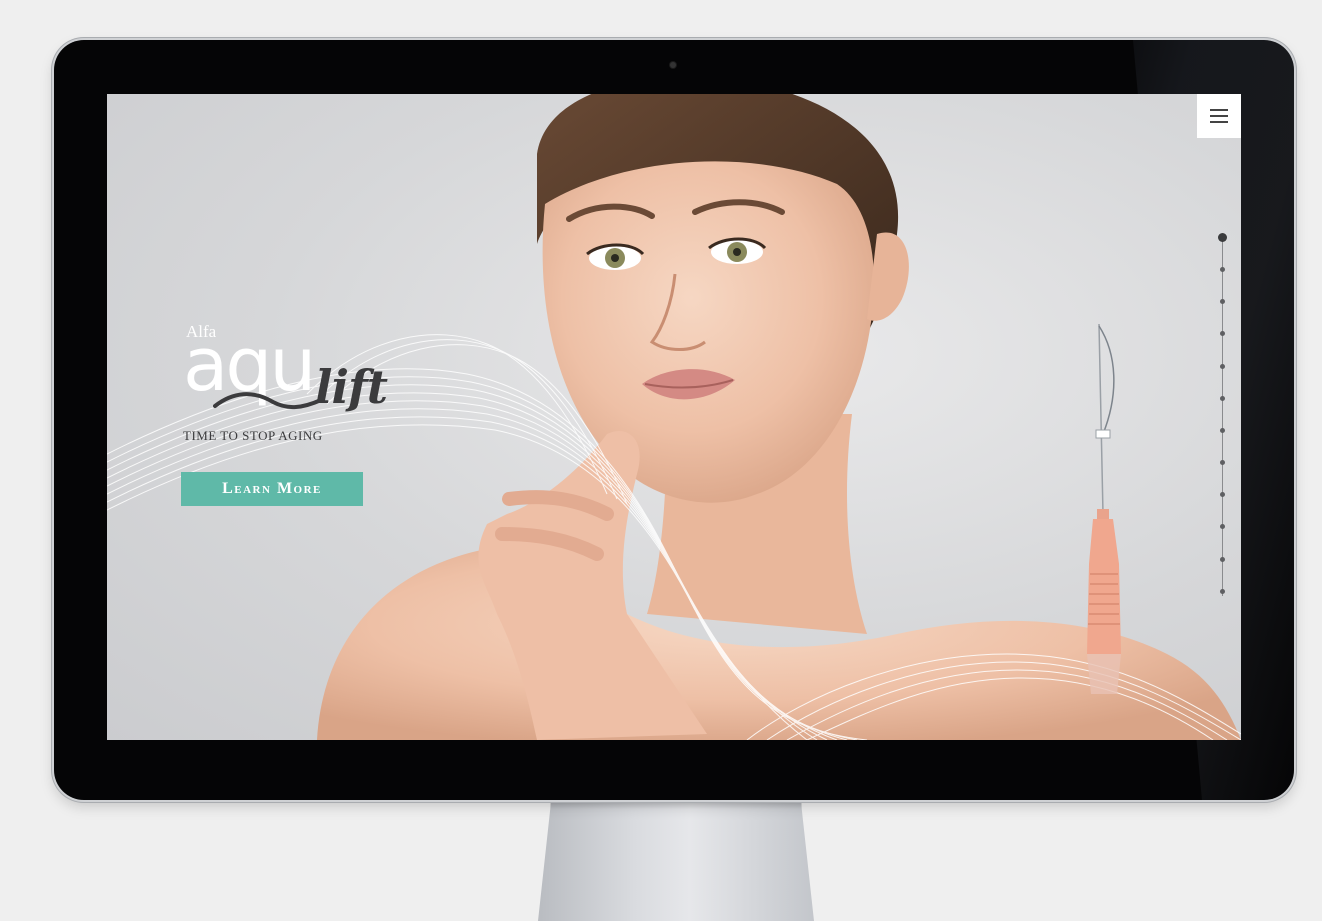 This screenshot has height=921, width=1322. I want to click on hamburger-menu-button, so click(1219, 116).